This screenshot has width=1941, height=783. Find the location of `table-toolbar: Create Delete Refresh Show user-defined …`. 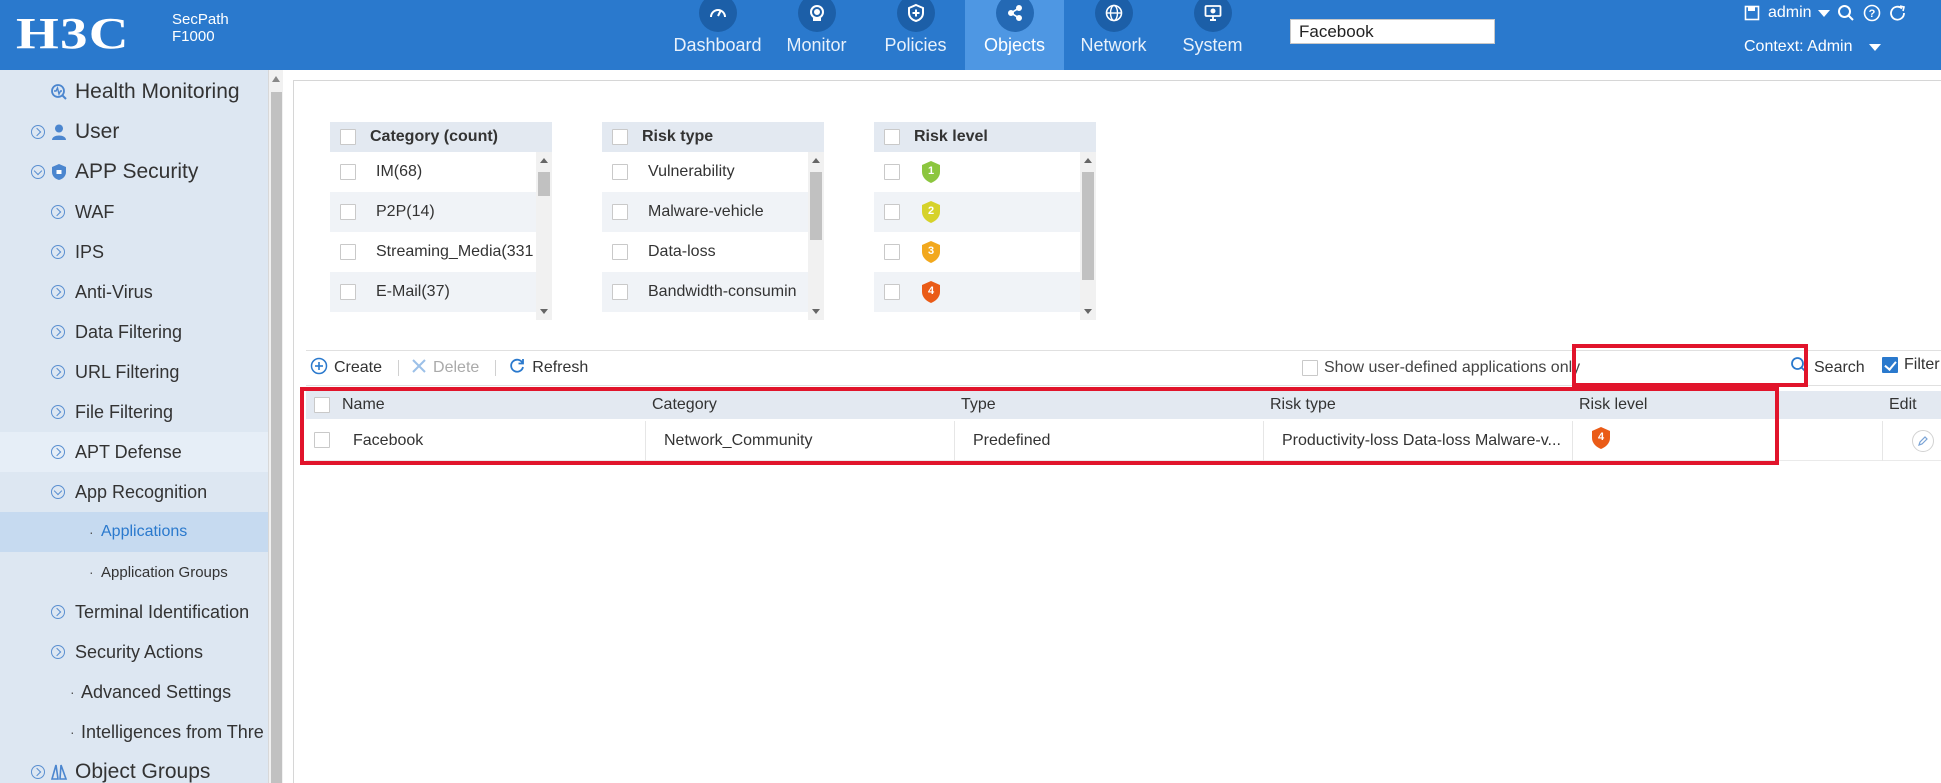

table-toolbar: Create Delete Refresh Show user-defined … is located at coordinates (1123, 368).